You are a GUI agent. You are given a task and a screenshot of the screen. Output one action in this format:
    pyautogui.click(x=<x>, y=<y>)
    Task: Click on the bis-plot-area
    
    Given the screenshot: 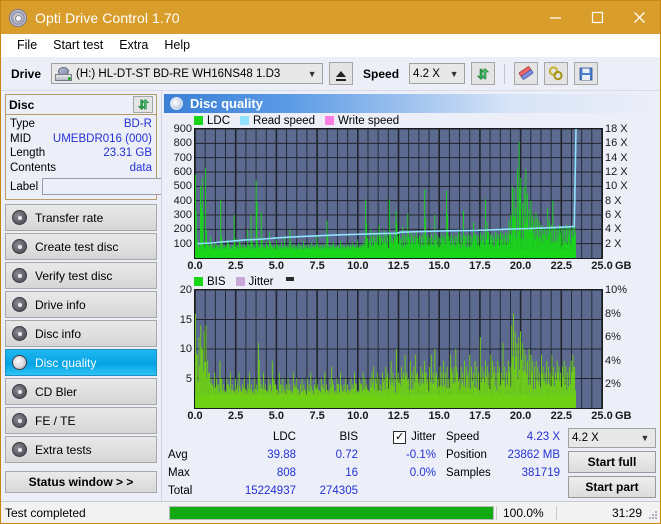 What is the action you would take?
    pyautogui.click(x=398, y=349)
    